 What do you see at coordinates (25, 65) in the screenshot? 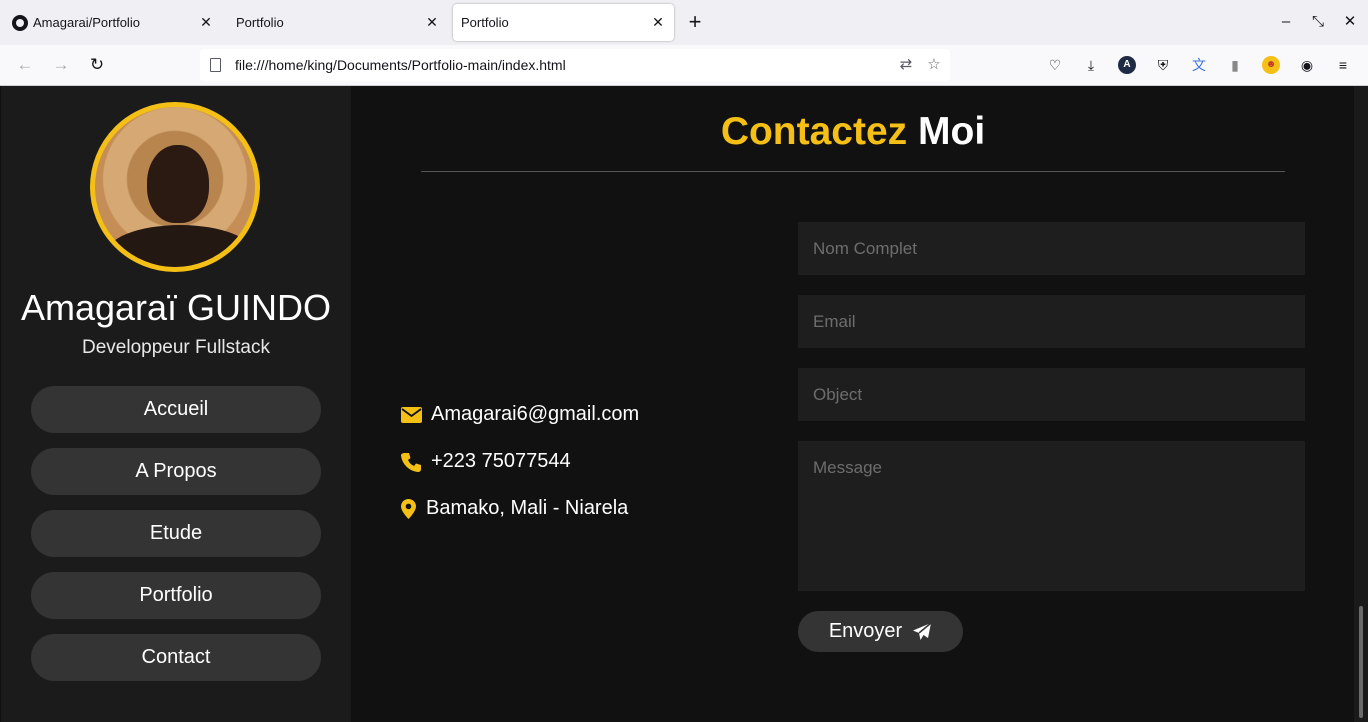
I see `back-icon: ←` at bounding box center [25, 65].